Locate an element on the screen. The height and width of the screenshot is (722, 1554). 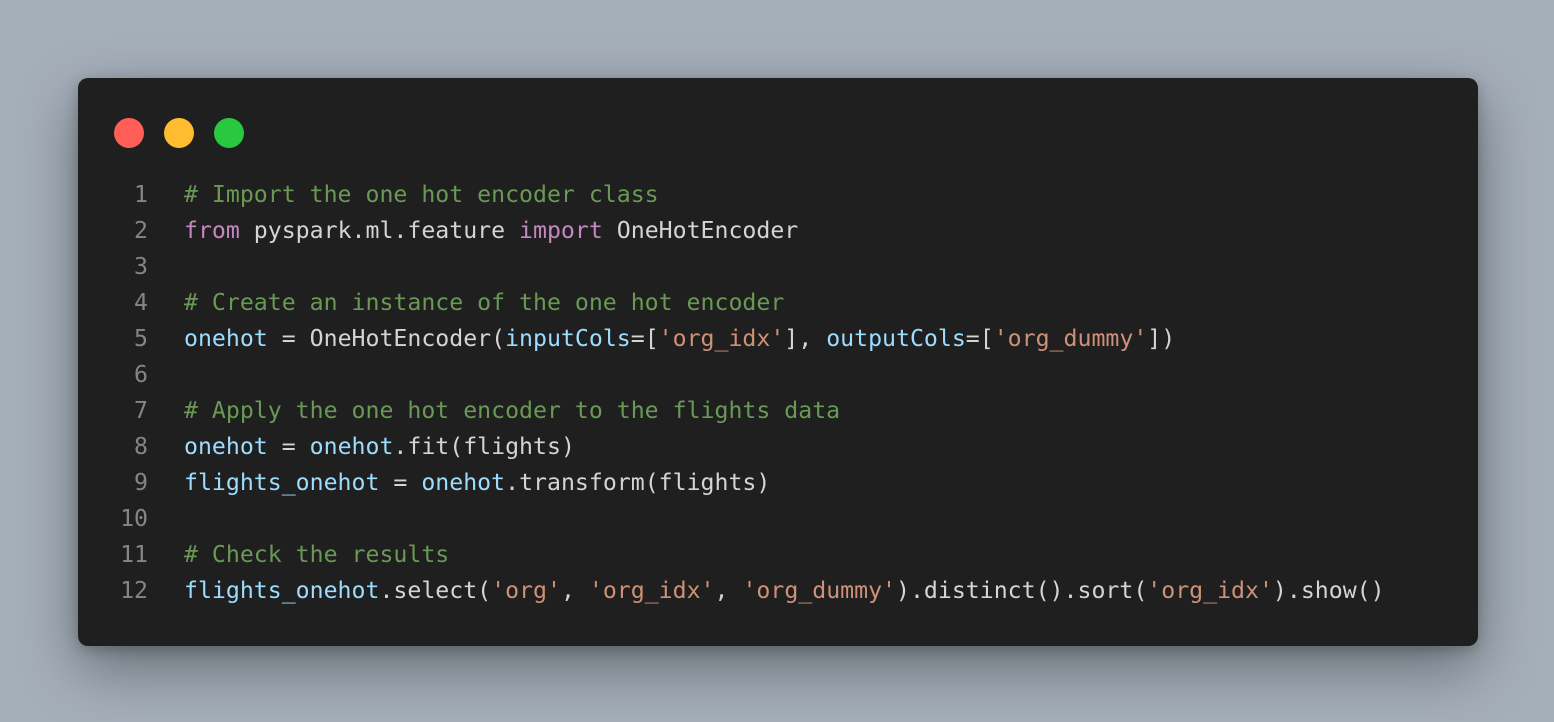
line-number: 11 is located at coordinates (134, 554).